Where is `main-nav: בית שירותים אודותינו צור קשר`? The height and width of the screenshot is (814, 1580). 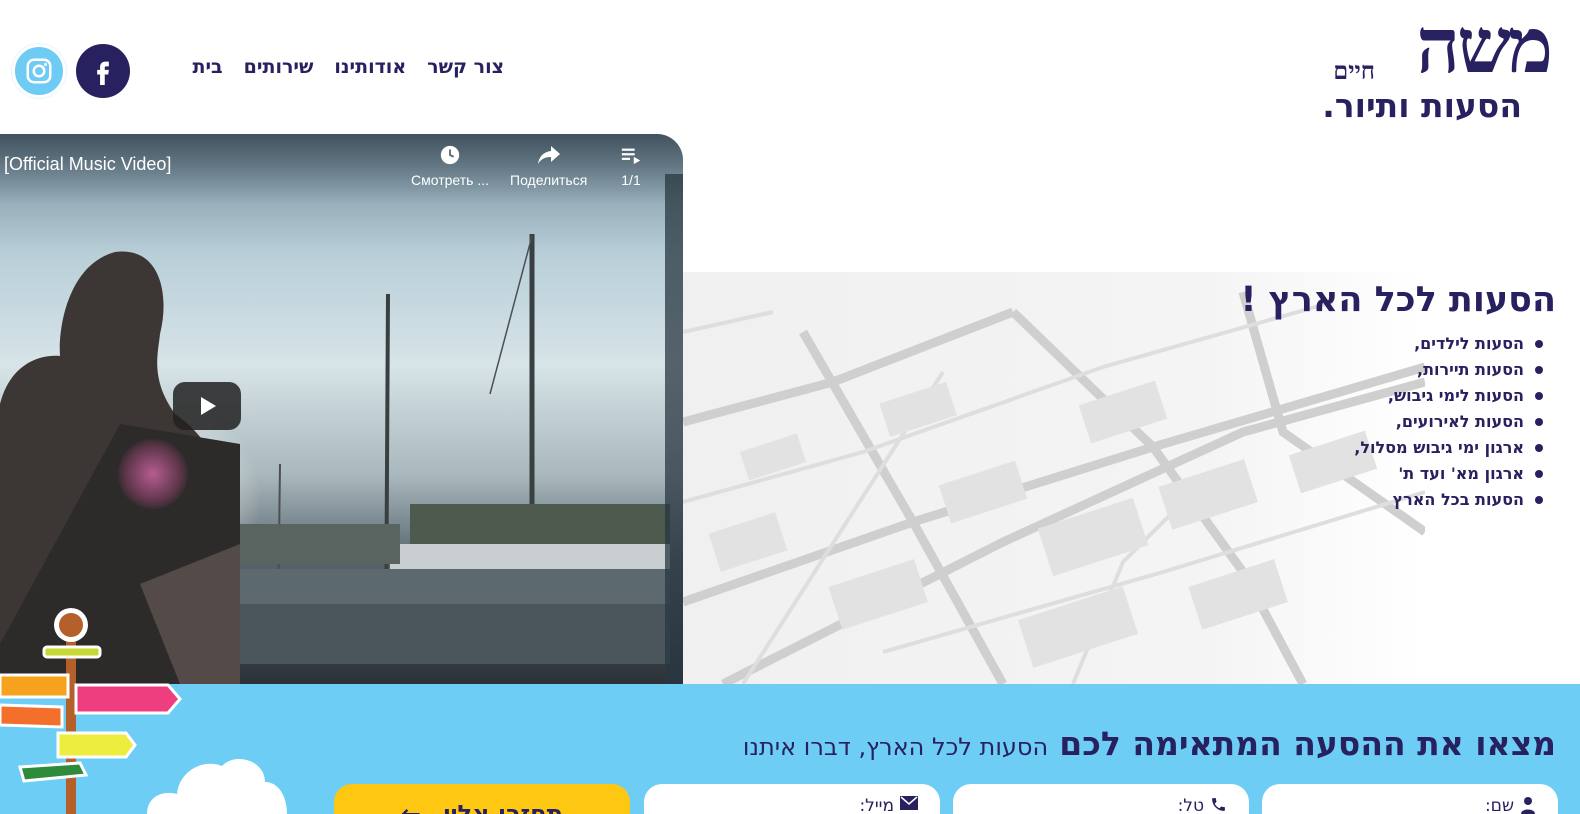 main-nav: בית שירותים אודותינו צור קשר is located at coordinates (348, 67).